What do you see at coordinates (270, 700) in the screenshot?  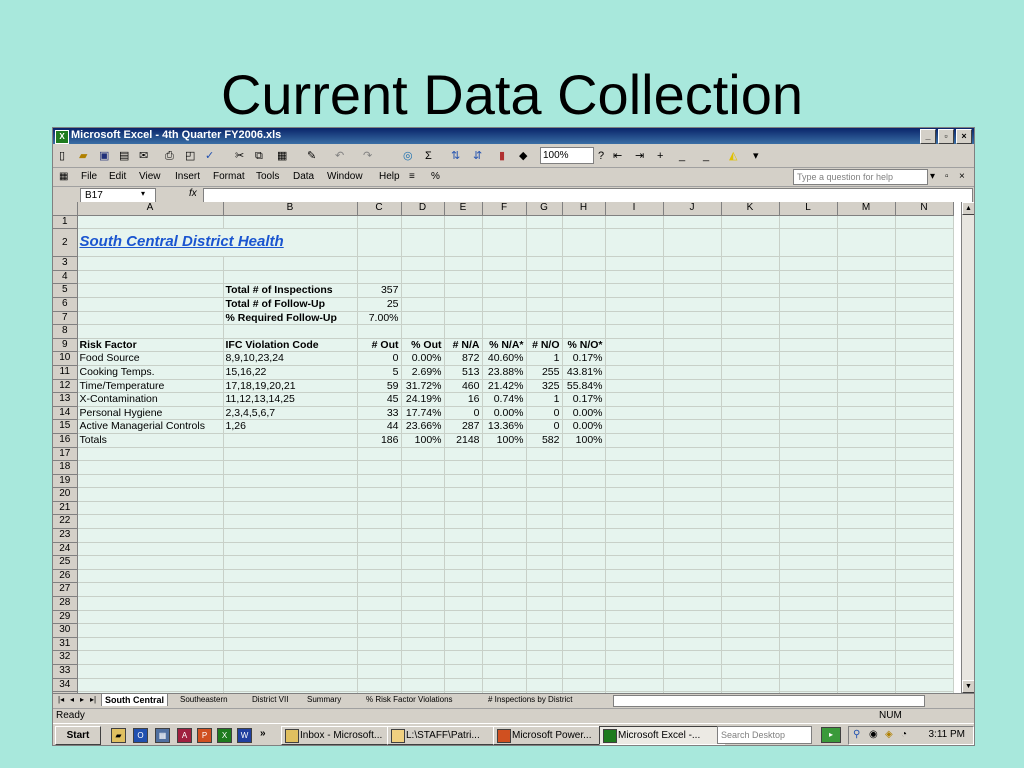 I see `tab-district-vii: District VII` at bounding box center [270, 700].